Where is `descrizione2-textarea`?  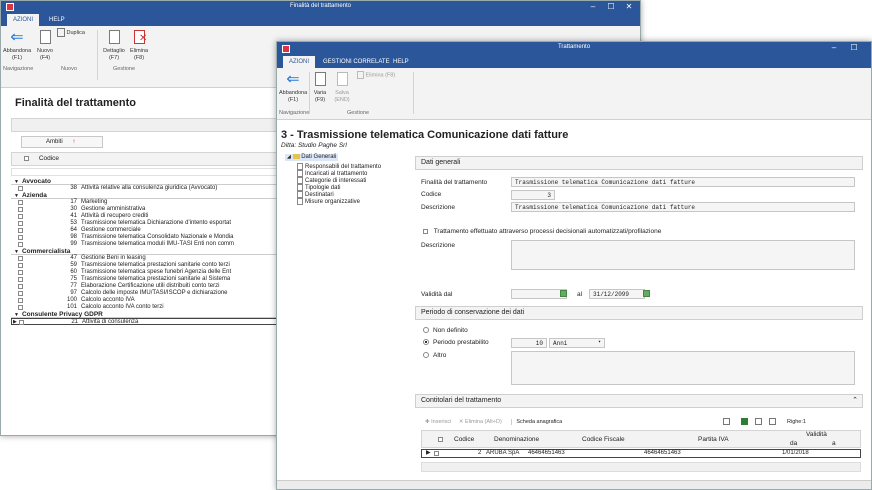
descrizione2-textarea is located at coordinates (683, 255).